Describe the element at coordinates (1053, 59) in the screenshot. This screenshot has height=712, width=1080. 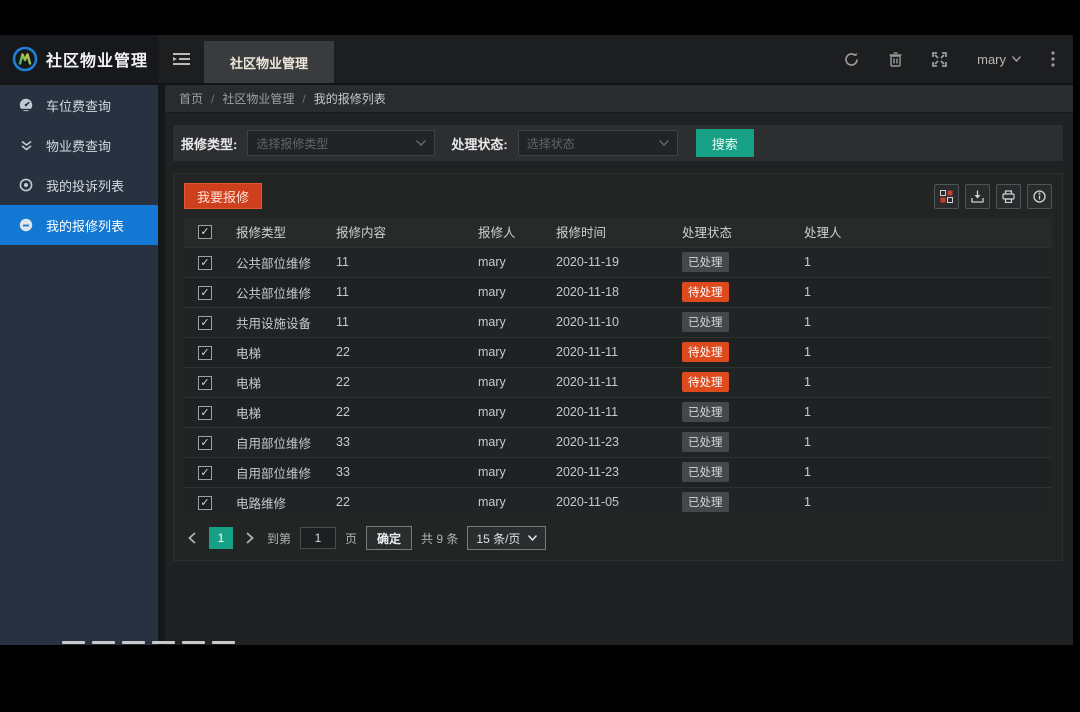
I see `kebab-menu-icon` at that location.